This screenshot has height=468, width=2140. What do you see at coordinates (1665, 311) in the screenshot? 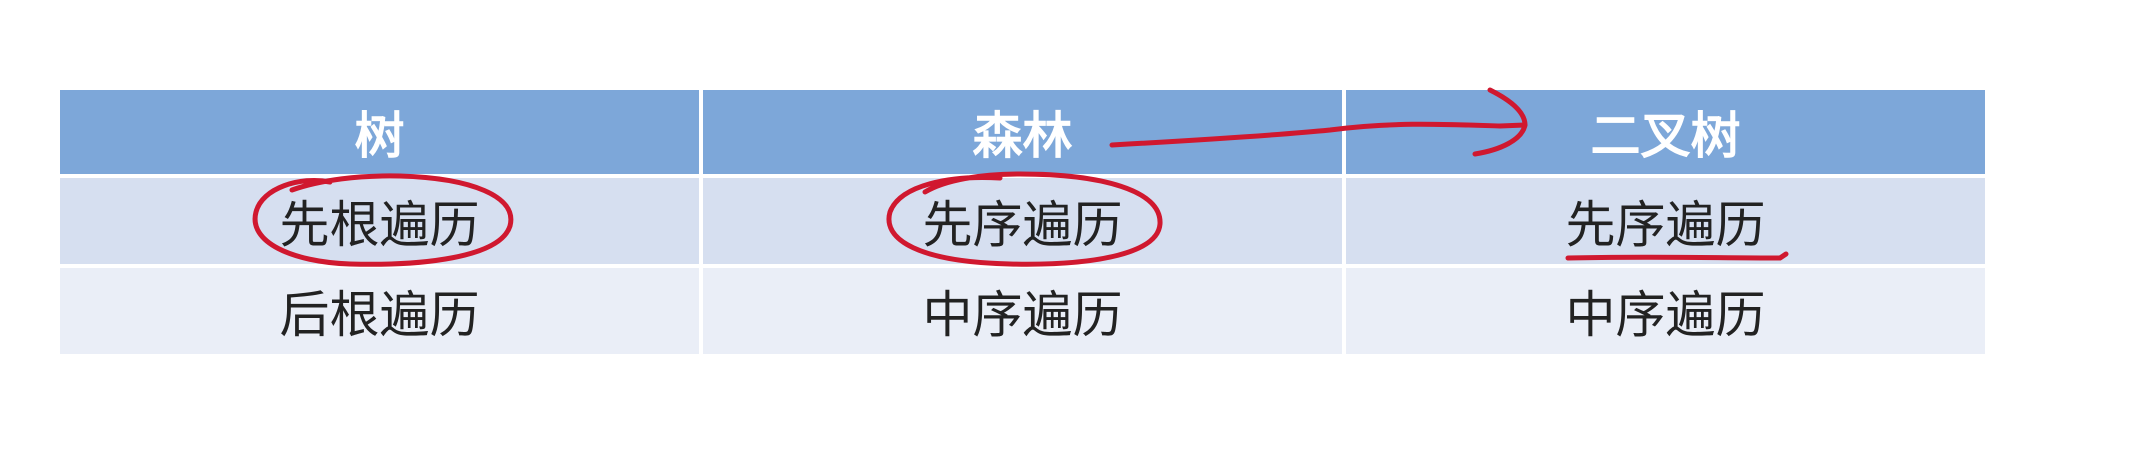
I see `cell-binary-inorder: 中序遍历` at bounding box center [1665, 311].